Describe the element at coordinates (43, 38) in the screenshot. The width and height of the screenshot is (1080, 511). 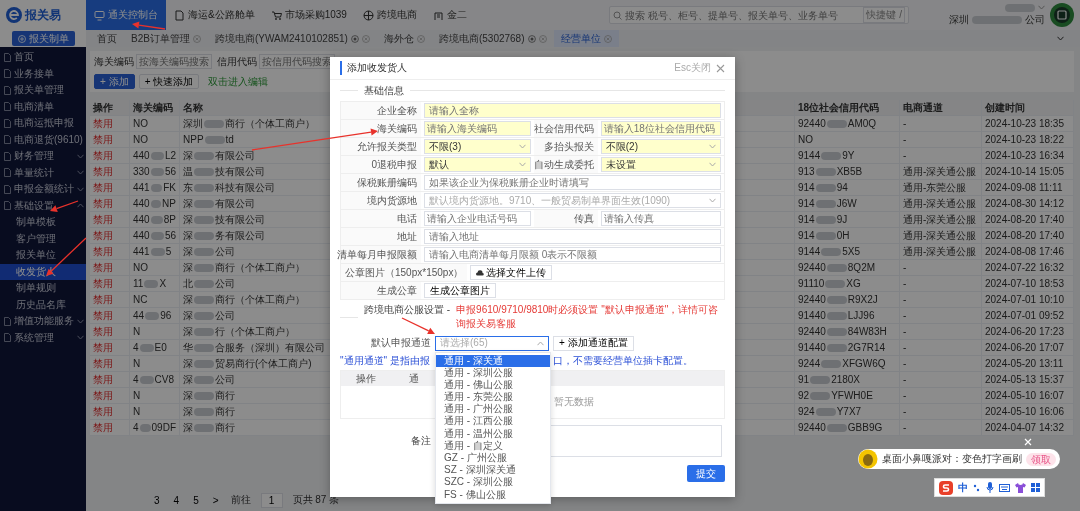
I see `create-button: 报关制单` at that location.